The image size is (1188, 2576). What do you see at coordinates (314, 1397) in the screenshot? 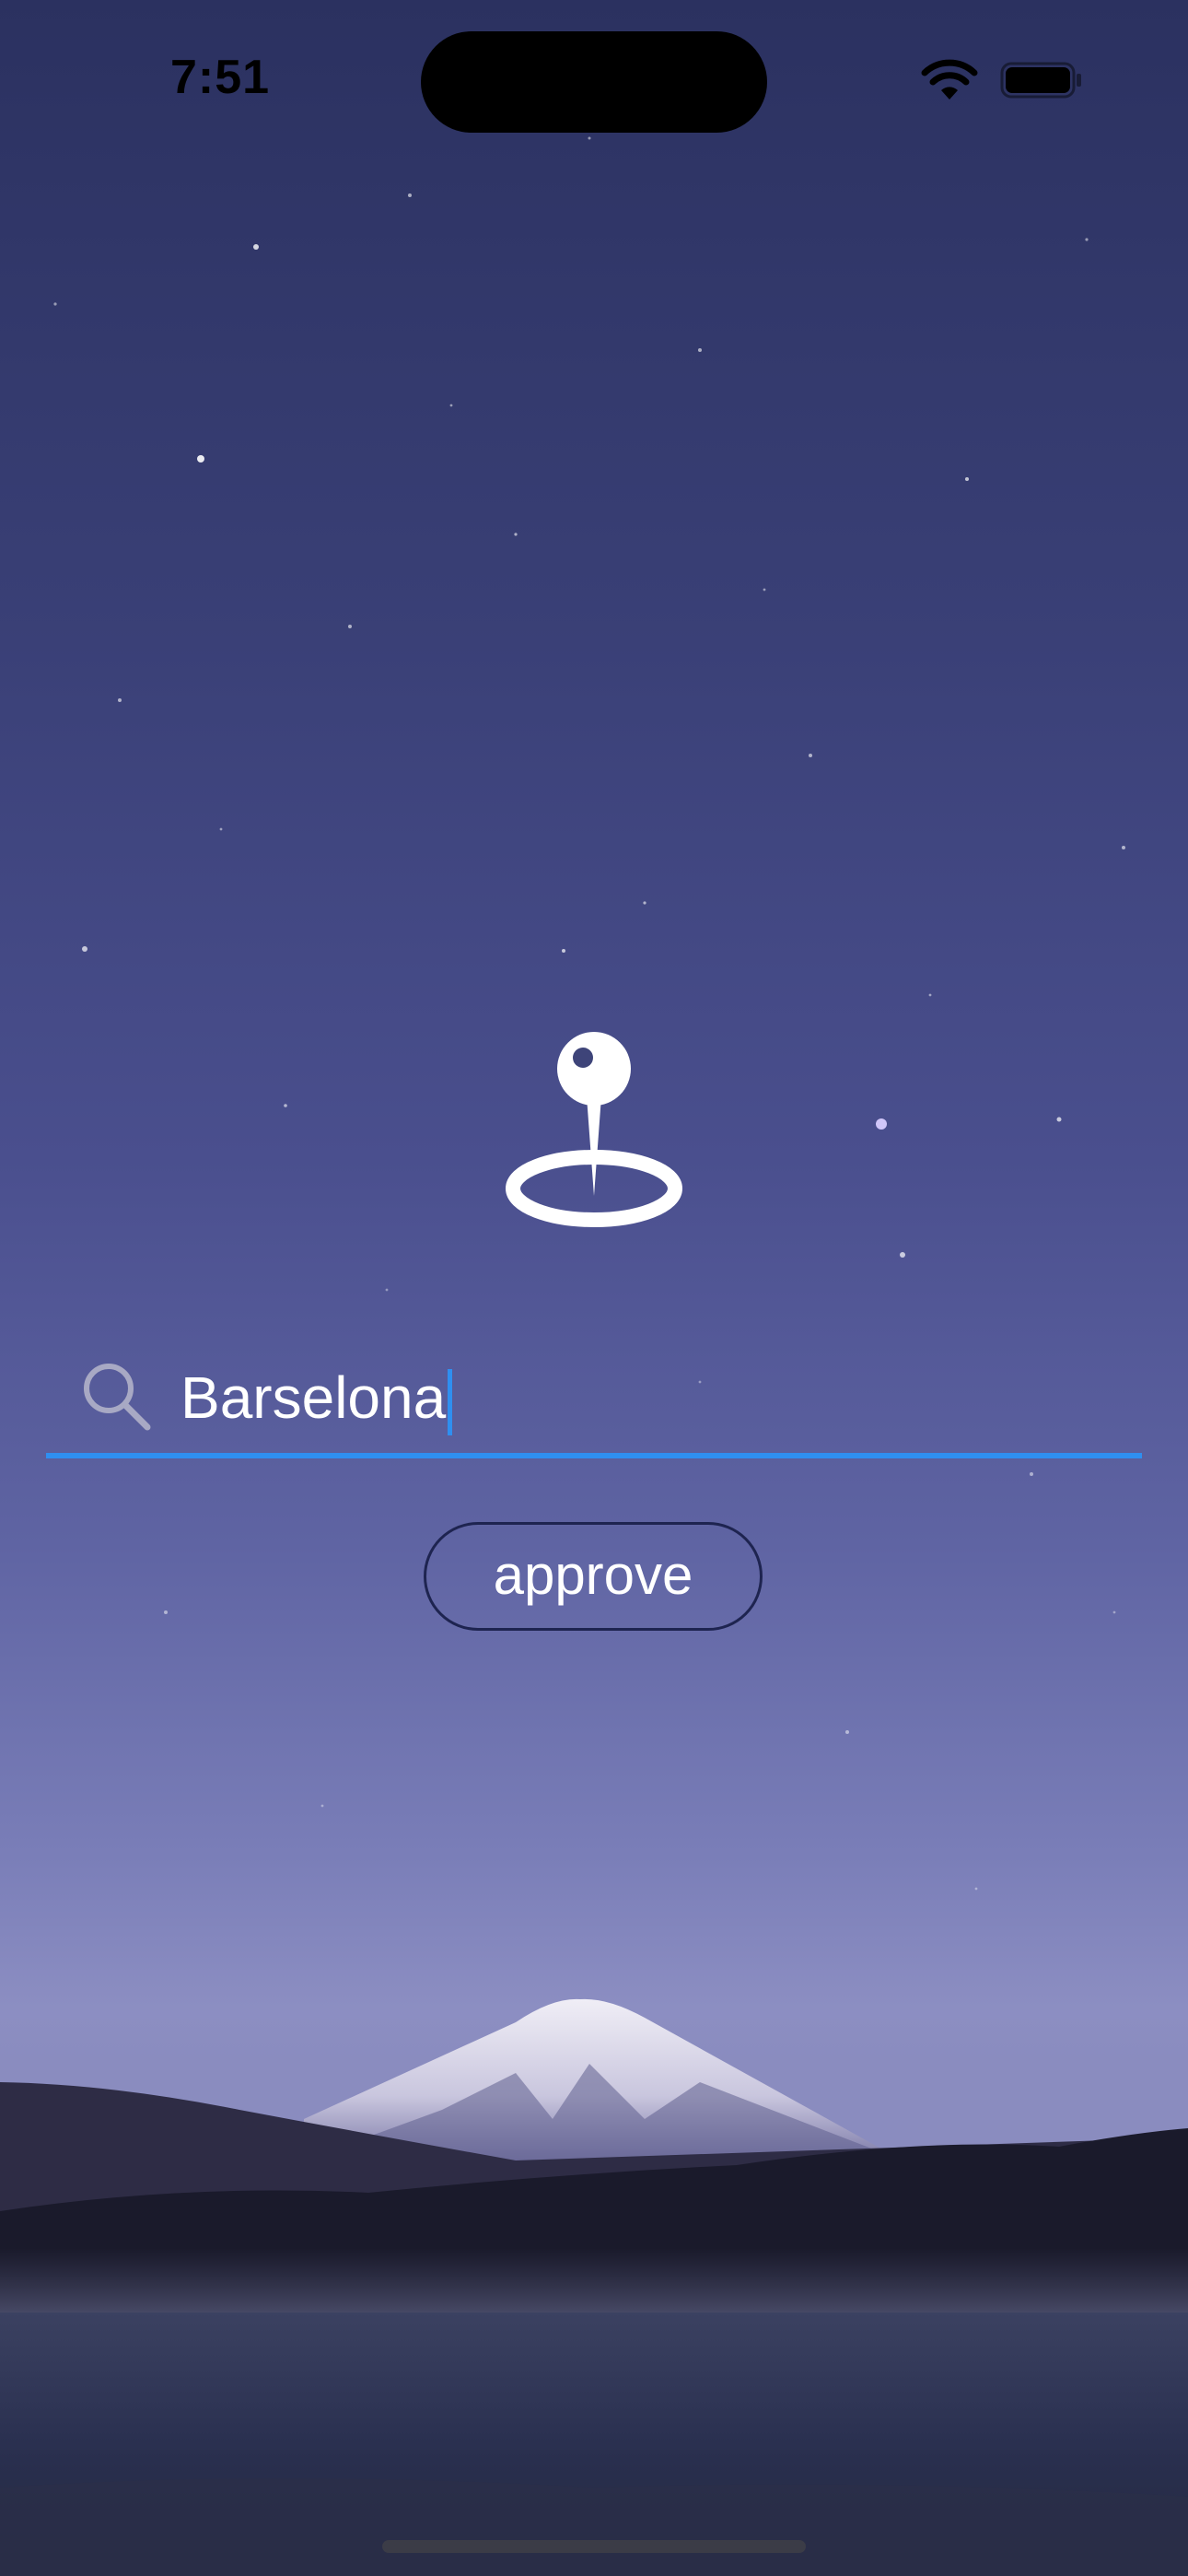
I see `search-input-value: Barselona` at bounding box center [314, 1397].